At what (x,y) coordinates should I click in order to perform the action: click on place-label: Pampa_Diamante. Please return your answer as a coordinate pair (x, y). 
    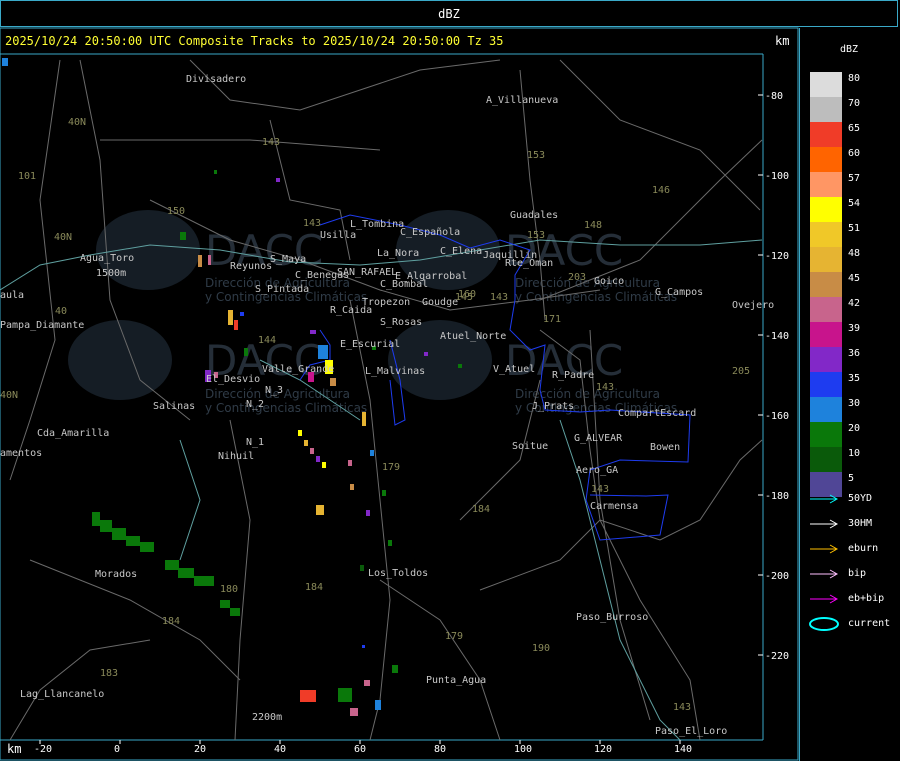
    Looking at the image, I should click on (42, 325).